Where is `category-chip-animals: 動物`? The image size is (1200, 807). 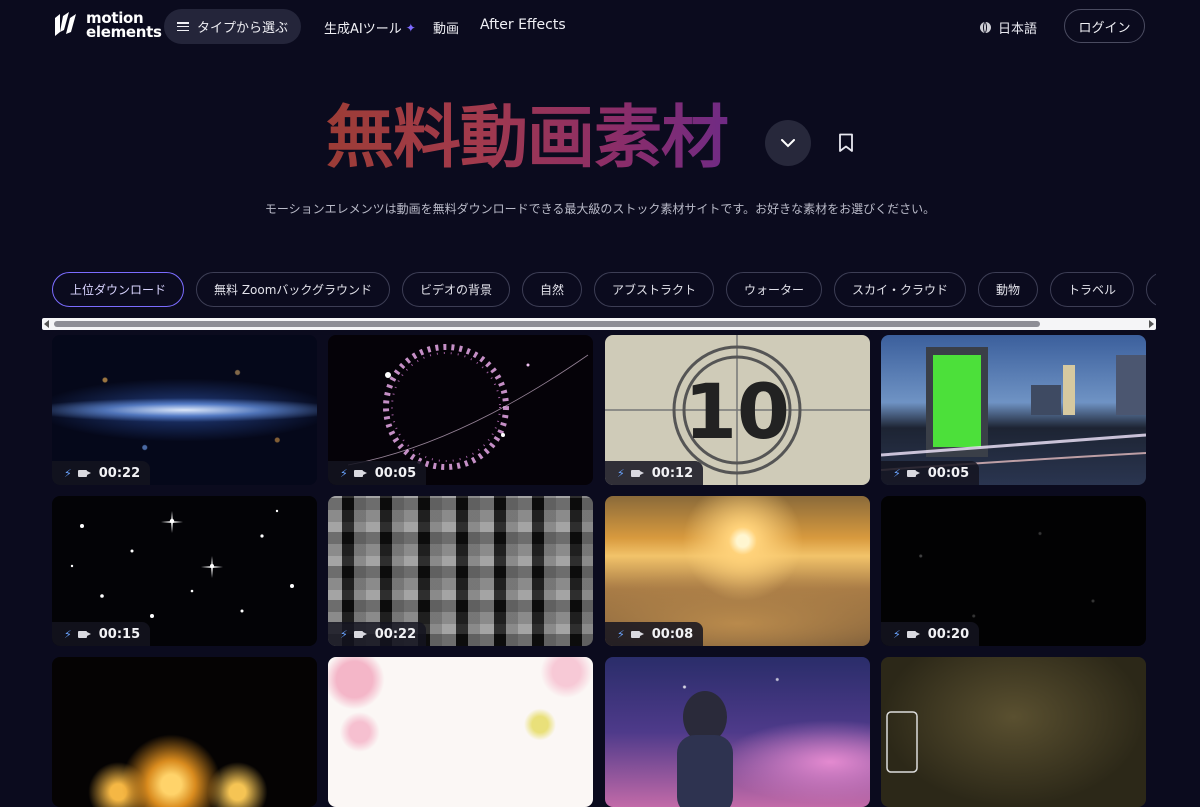 category-chip-animals: 動物 is located at coordinates (1008, 289).